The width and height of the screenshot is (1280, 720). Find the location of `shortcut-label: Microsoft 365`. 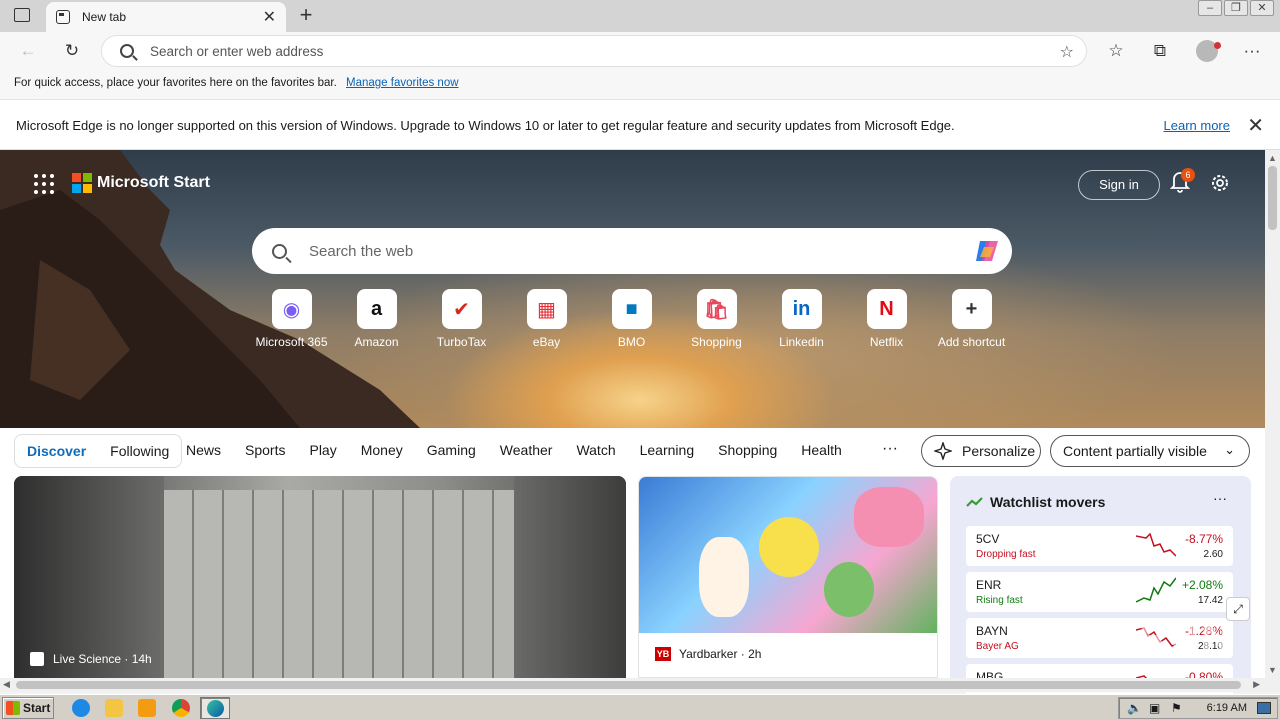

shortcut-label: Microsoft 365 is located at coordinates (291, 342).